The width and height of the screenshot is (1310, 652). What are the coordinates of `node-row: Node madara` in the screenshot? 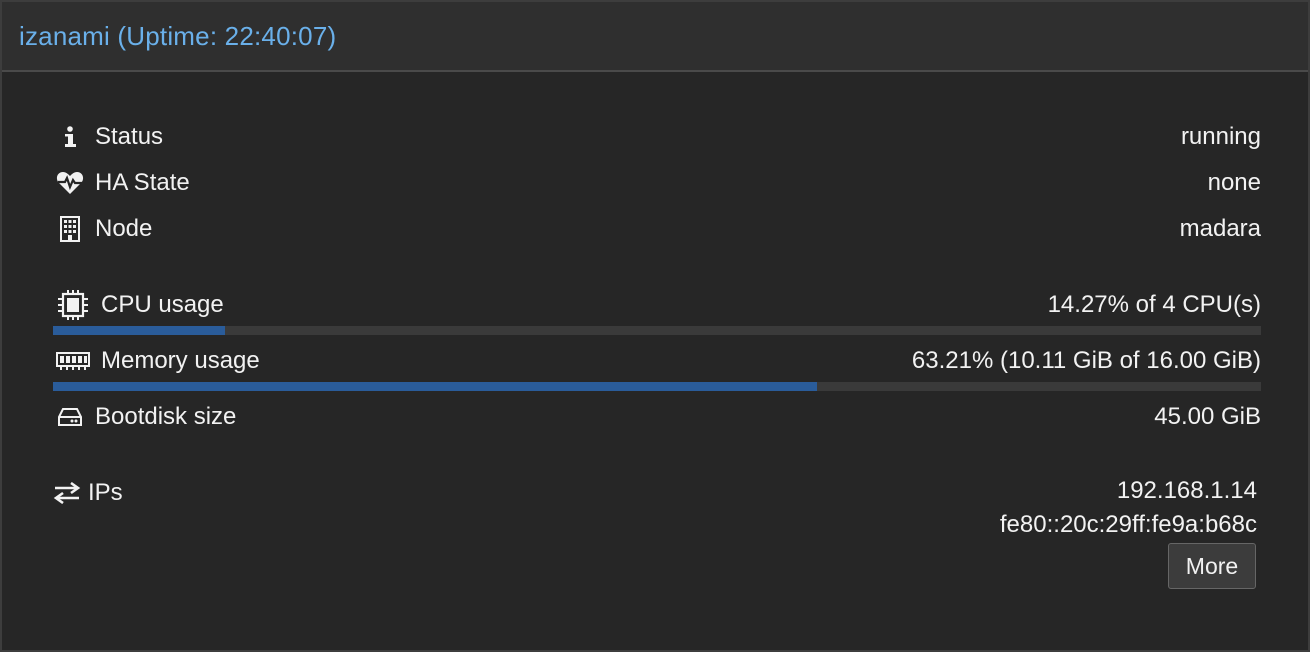 It's located at (657, 229).